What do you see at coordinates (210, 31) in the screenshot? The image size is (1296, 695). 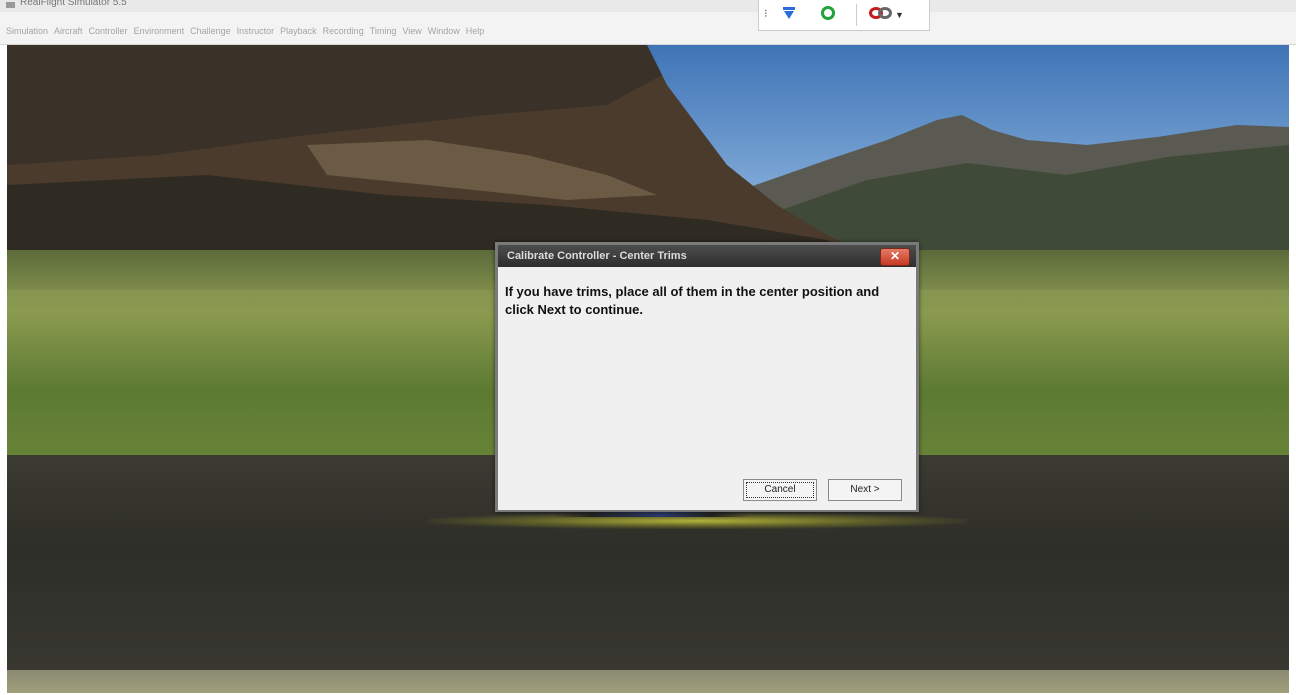 I see `menu-challenge: Challenge` at bounding box center [210, 31].